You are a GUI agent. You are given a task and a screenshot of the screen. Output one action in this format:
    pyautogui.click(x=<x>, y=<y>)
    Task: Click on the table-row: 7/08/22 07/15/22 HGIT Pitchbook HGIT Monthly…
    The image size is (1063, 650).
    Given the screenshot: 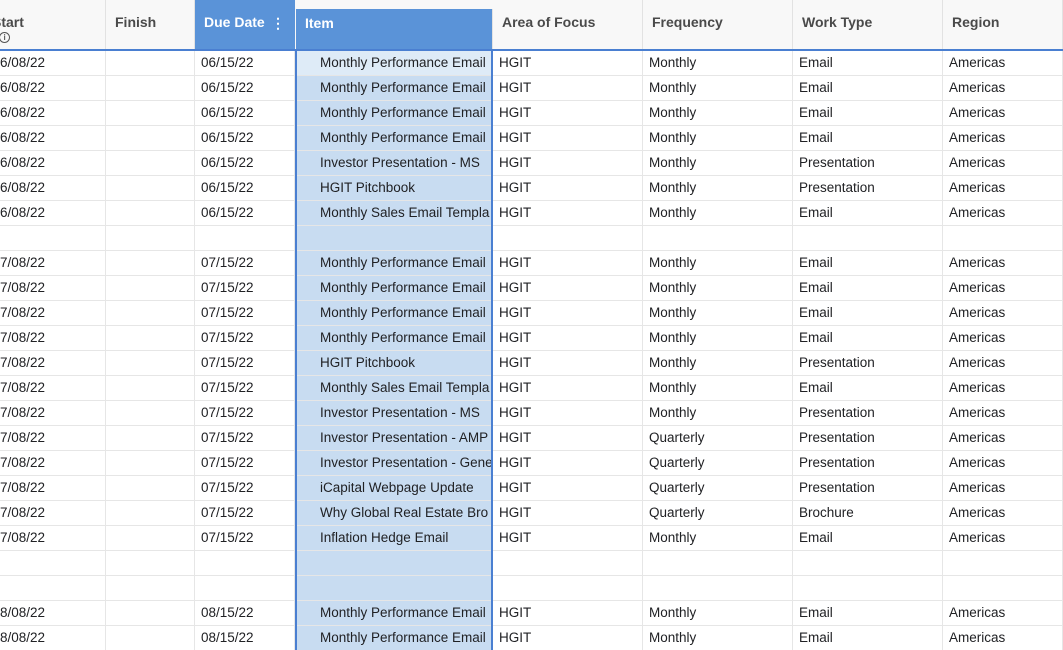 What is the action you would take?
    pyautogui.click(x=531, y=363)
    